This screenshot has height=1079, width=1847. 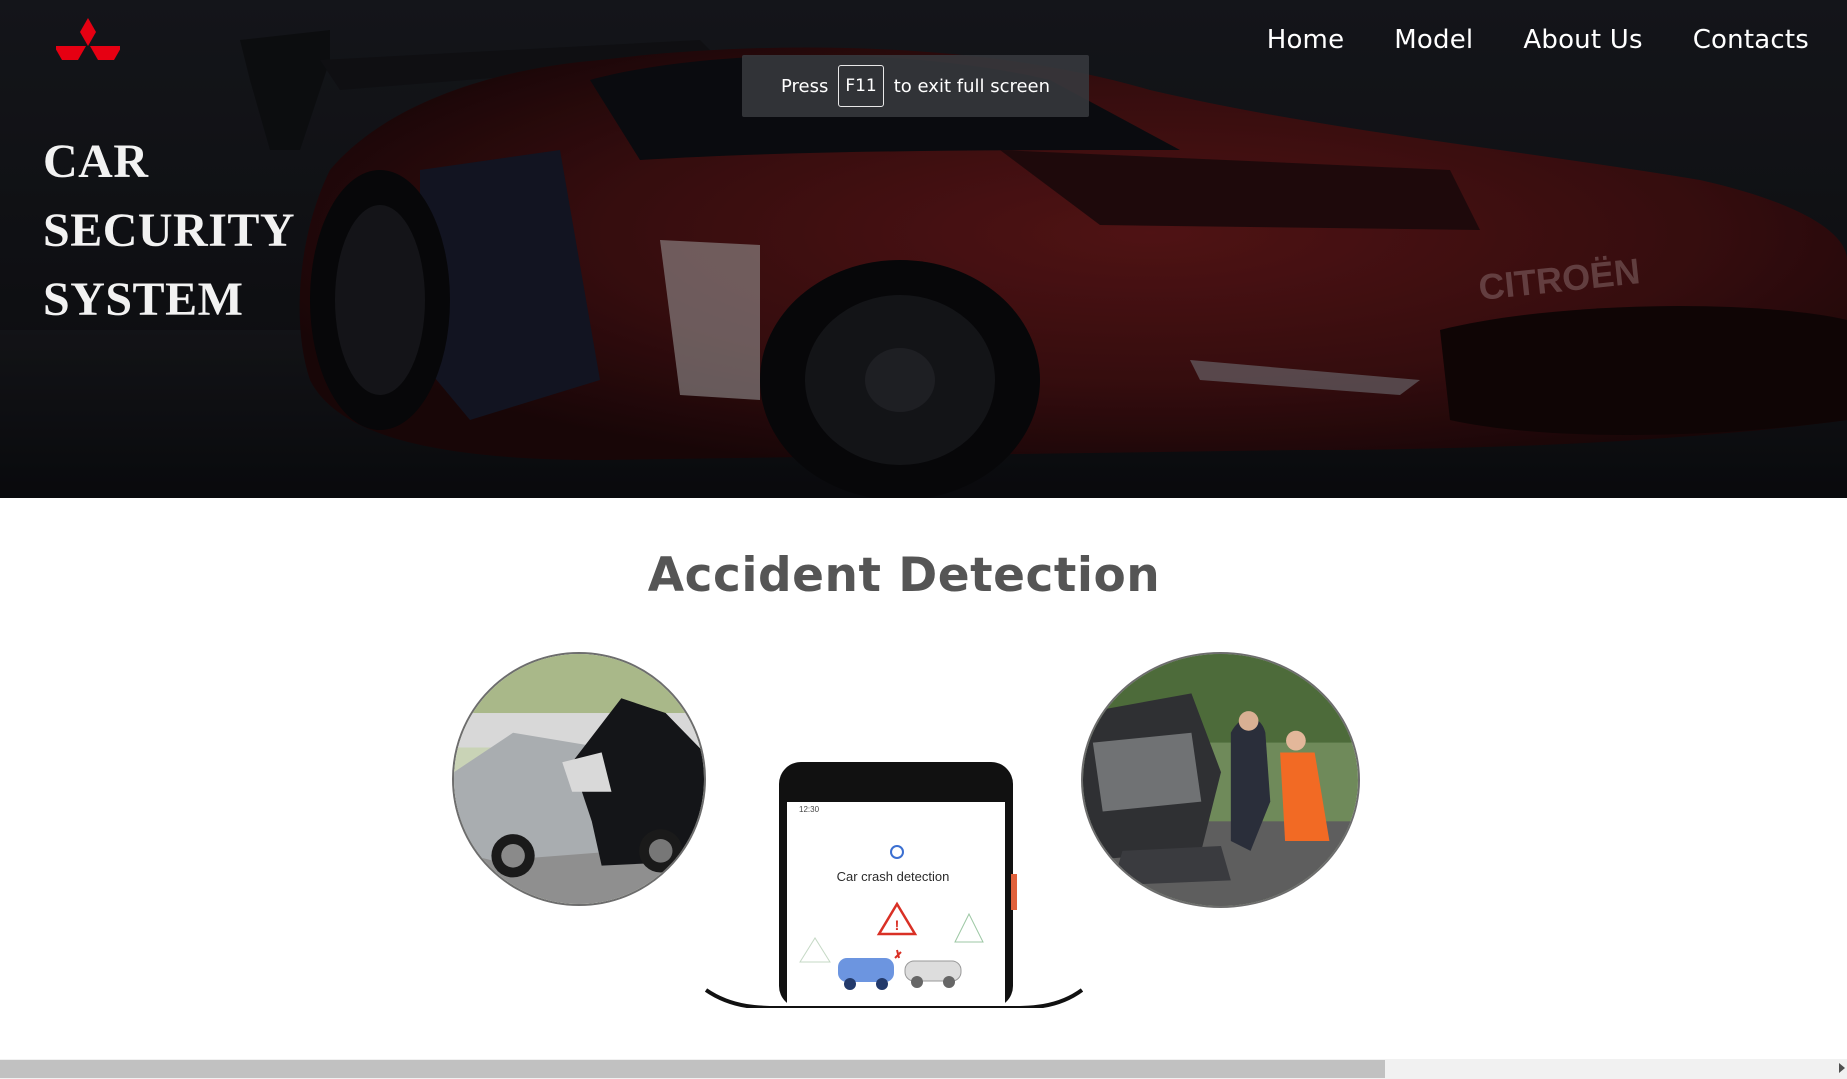 What do you see at coordinates (972, 86) in the screenshot?
I see `fullscreen-notice-suffix: to exit full screen` at bounding box center [972, 86].